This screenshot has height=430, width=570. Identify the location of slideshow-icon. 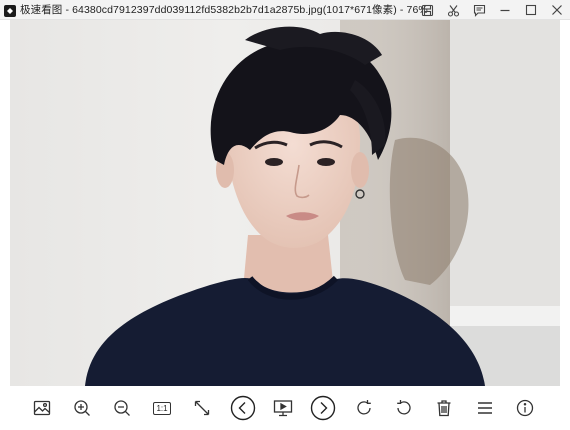
(283, 408).